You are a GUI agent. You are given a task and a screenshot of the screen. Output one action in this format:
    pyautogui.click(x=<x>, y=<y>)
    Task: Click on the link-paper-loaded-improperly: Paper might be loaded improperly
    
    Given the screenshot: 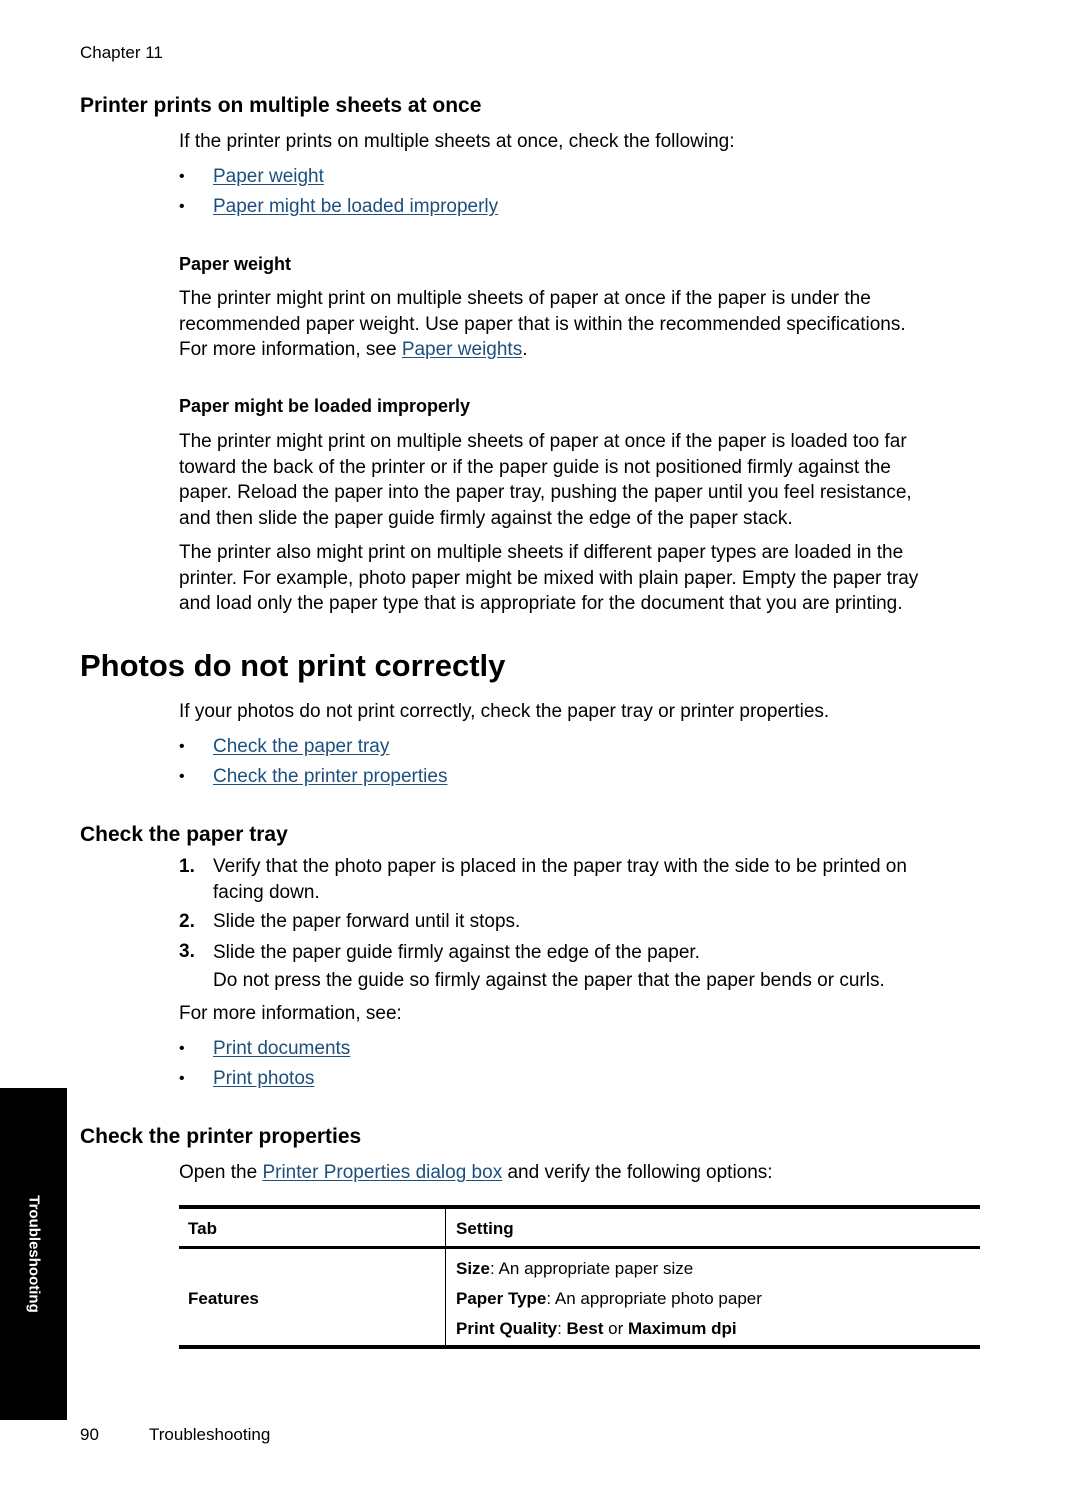 What is the action you would take?
    pyautogui.click(x=355, y=207)
    